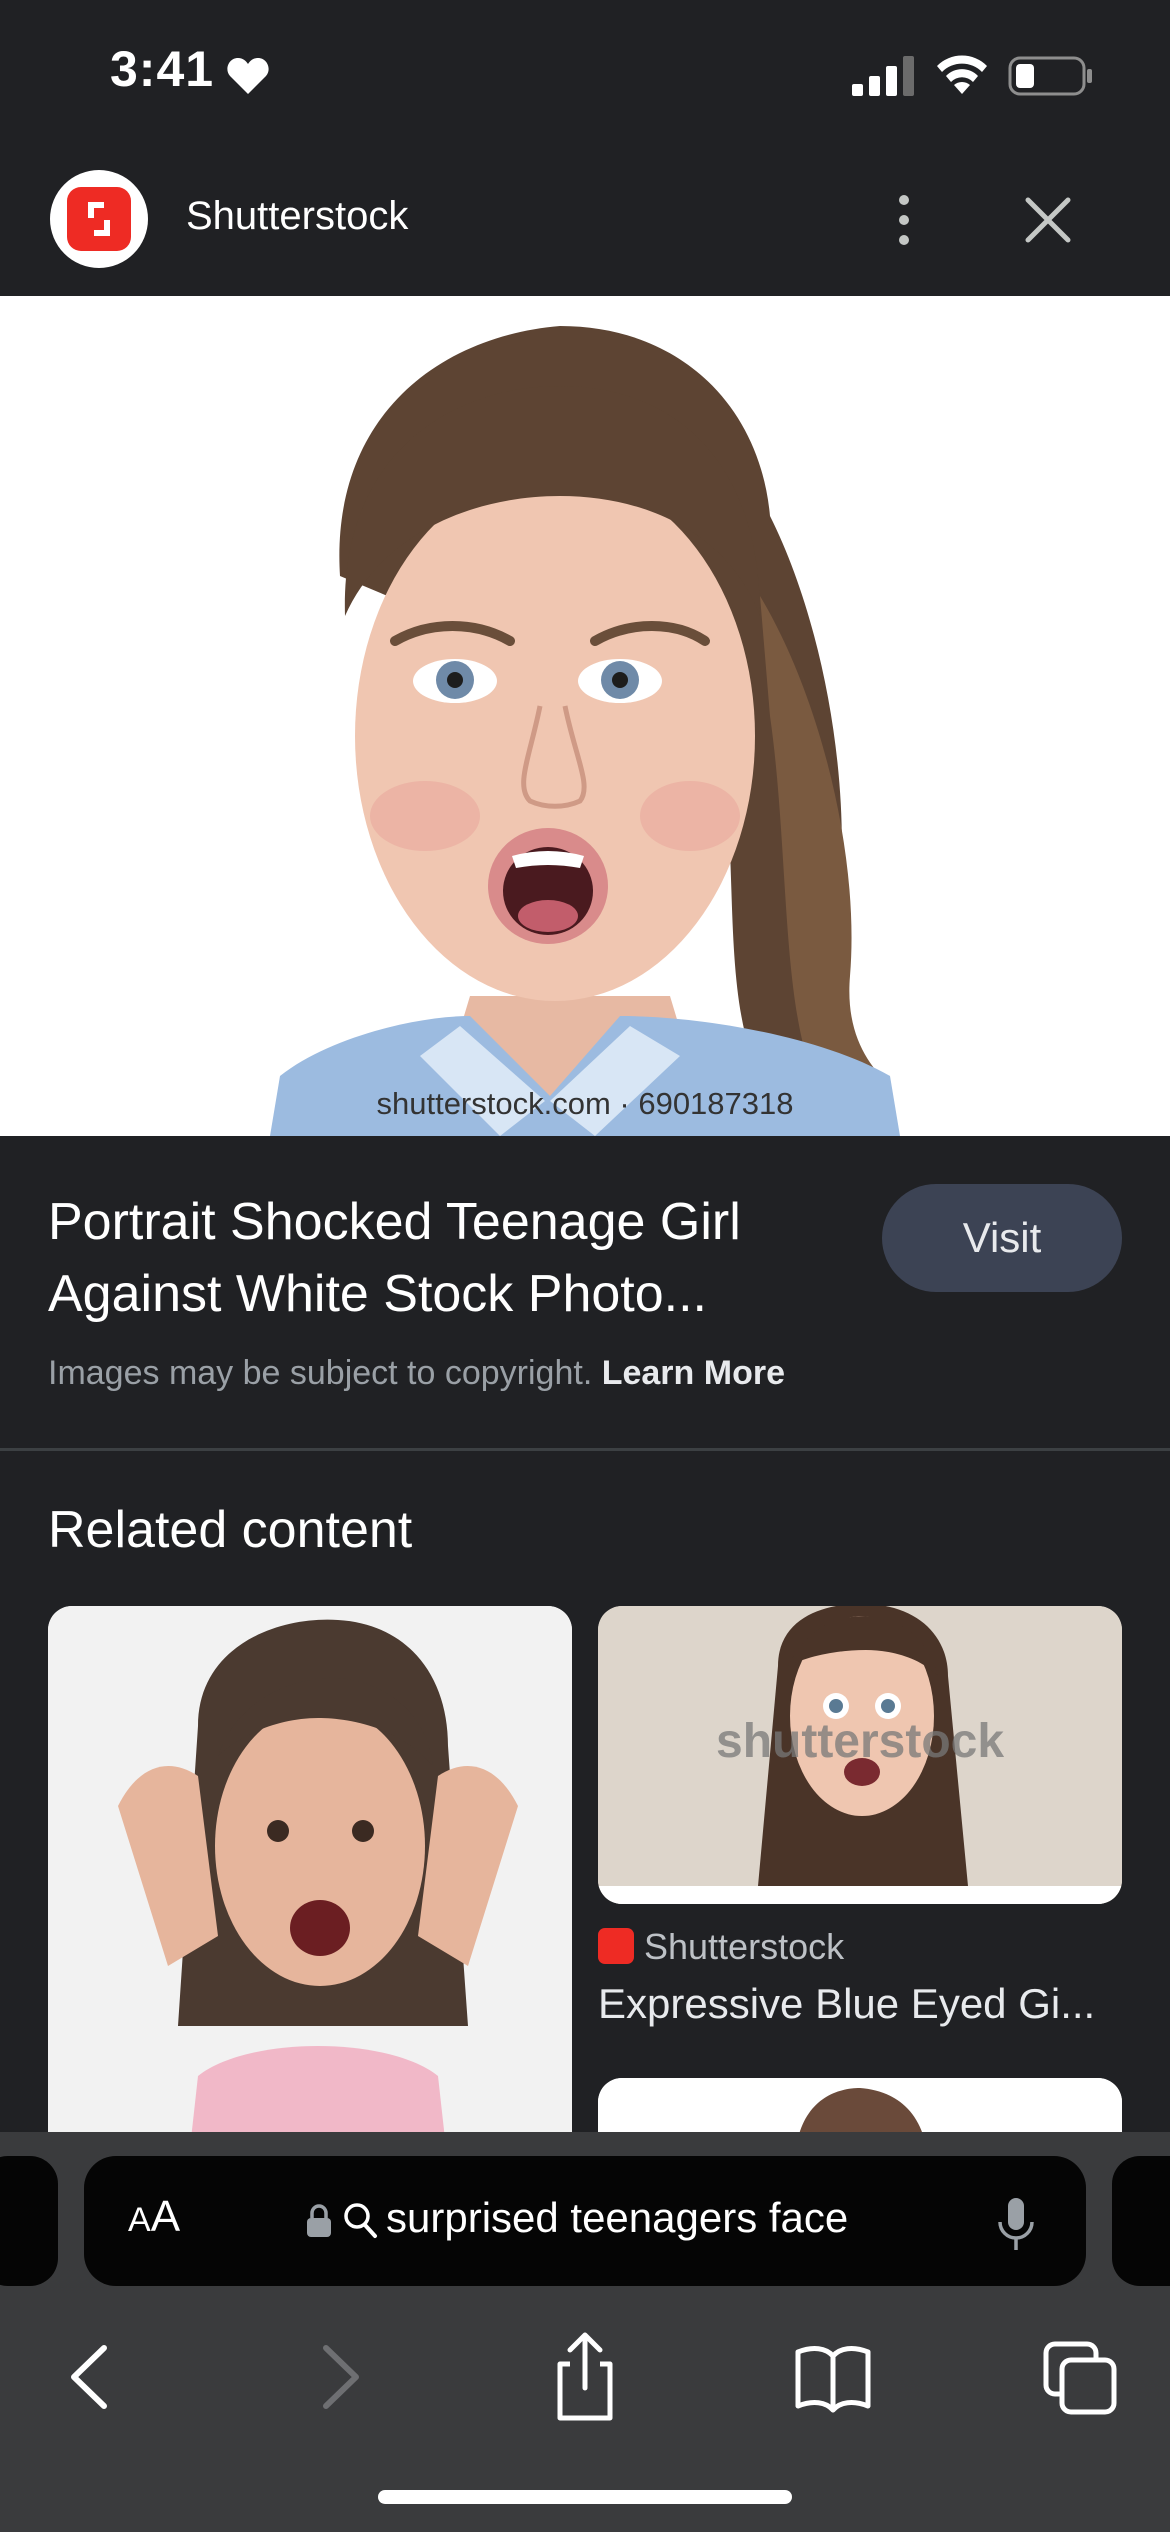 Image resolution: width=1170 pixels, height=2532 pixels. Describe the element at coordinates (585, 2497) in the screenshot. I see `home-indicator` at that location.